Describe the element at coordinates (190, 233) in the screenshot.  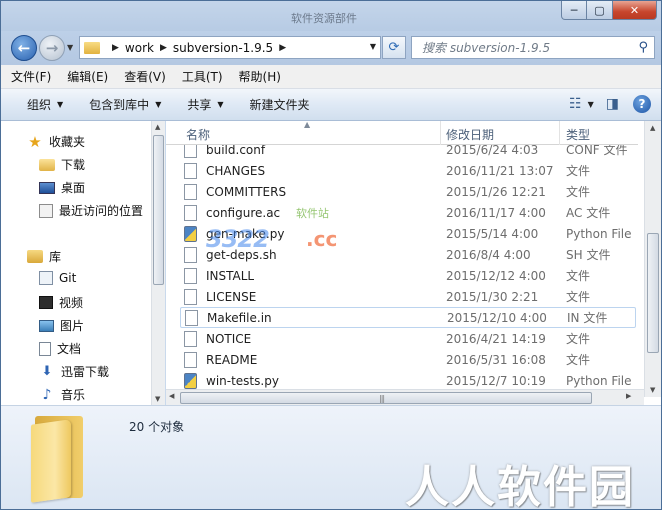
I see `python-file-icon` at that location.